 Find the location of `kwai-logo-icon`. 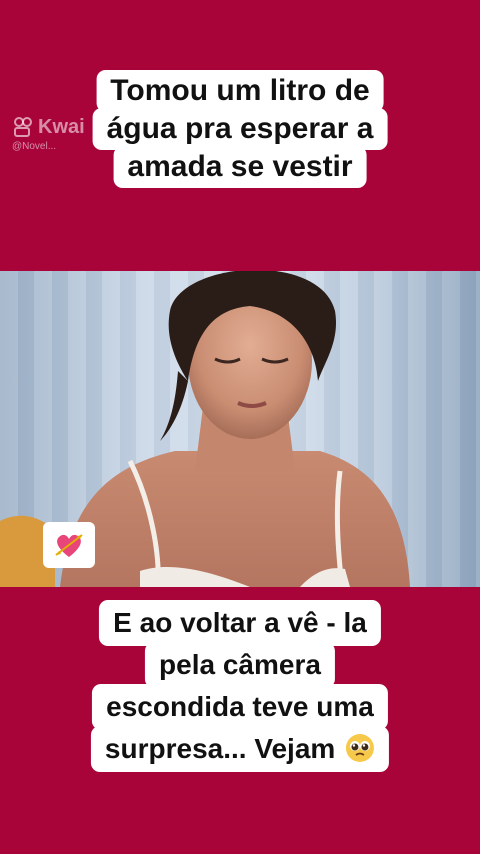

kwai-logo-icon is located at coordinates (23, 127).